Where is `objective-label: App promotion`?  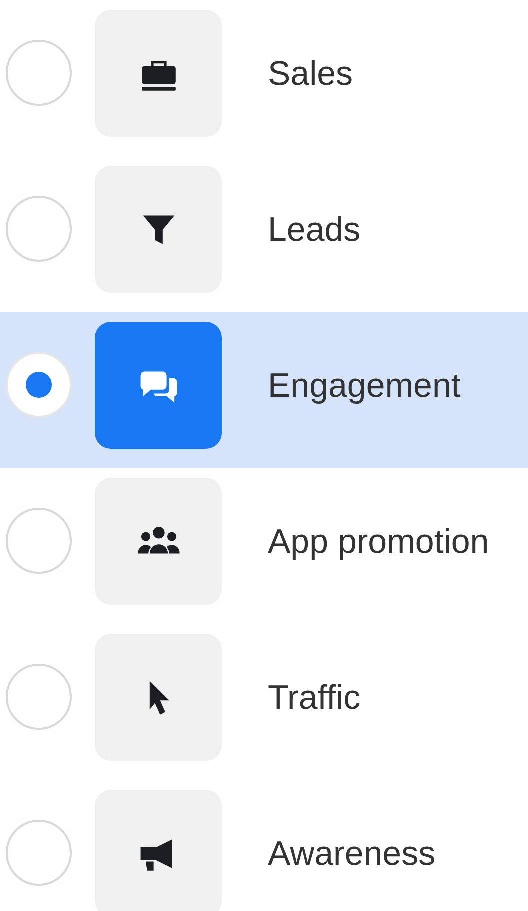 objective-label: App promotion is located at coordinates (379, 542).